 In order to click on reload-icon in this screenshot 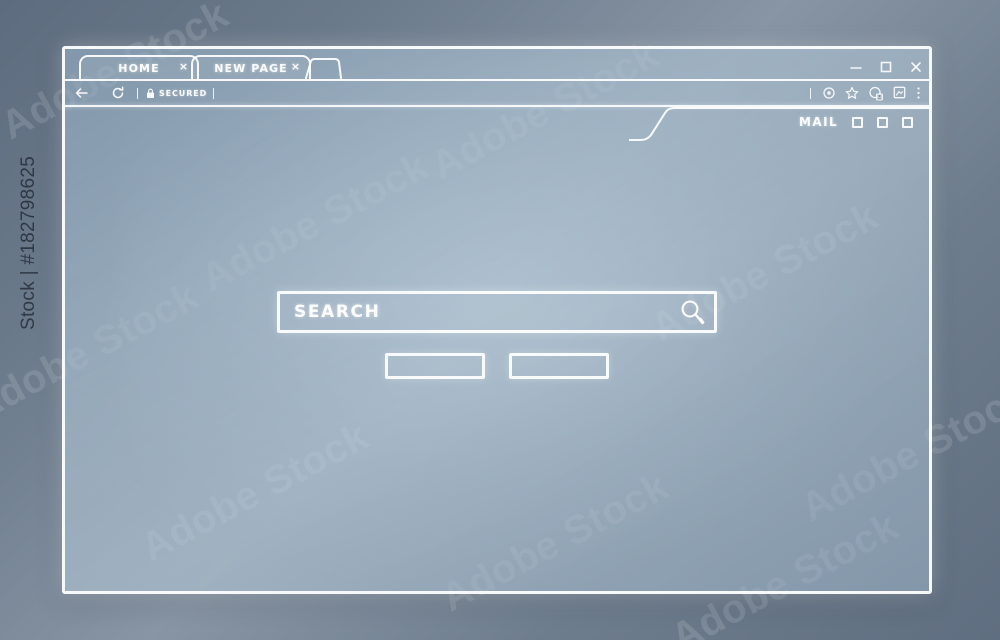, I will do `click(118, 93)`.